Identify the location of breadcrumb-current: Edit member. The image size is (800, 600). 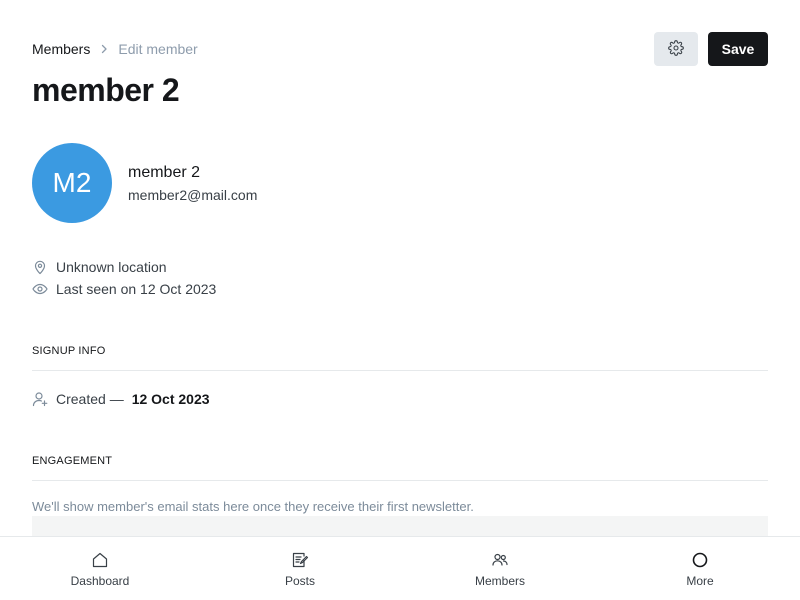
(158, 49).